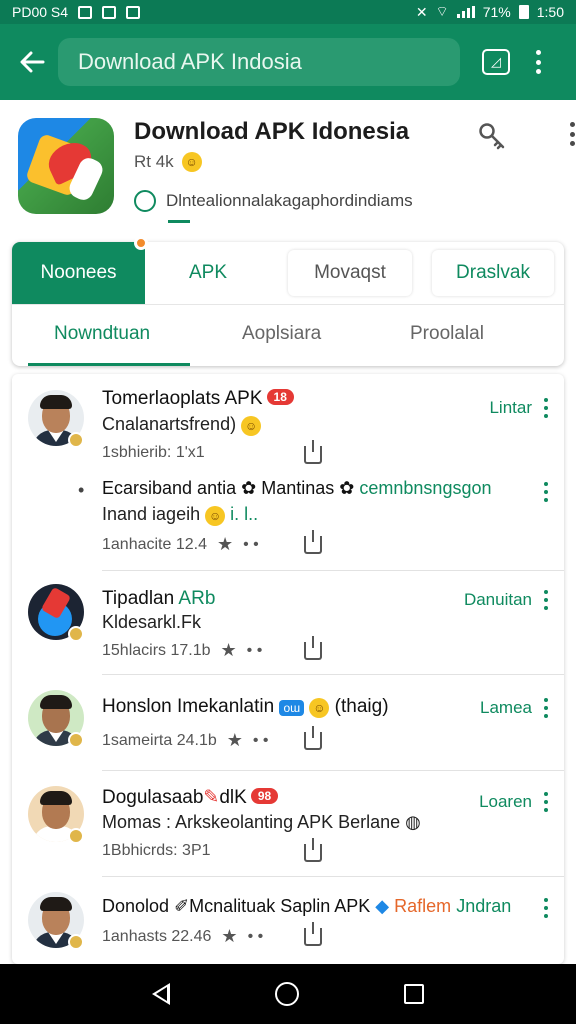 The width and height of the screenshot is (576, 1024). Describe the element at coordinates (350, 273) in the screenshot. I see `tab-movaqst: Movaqst` at that location.